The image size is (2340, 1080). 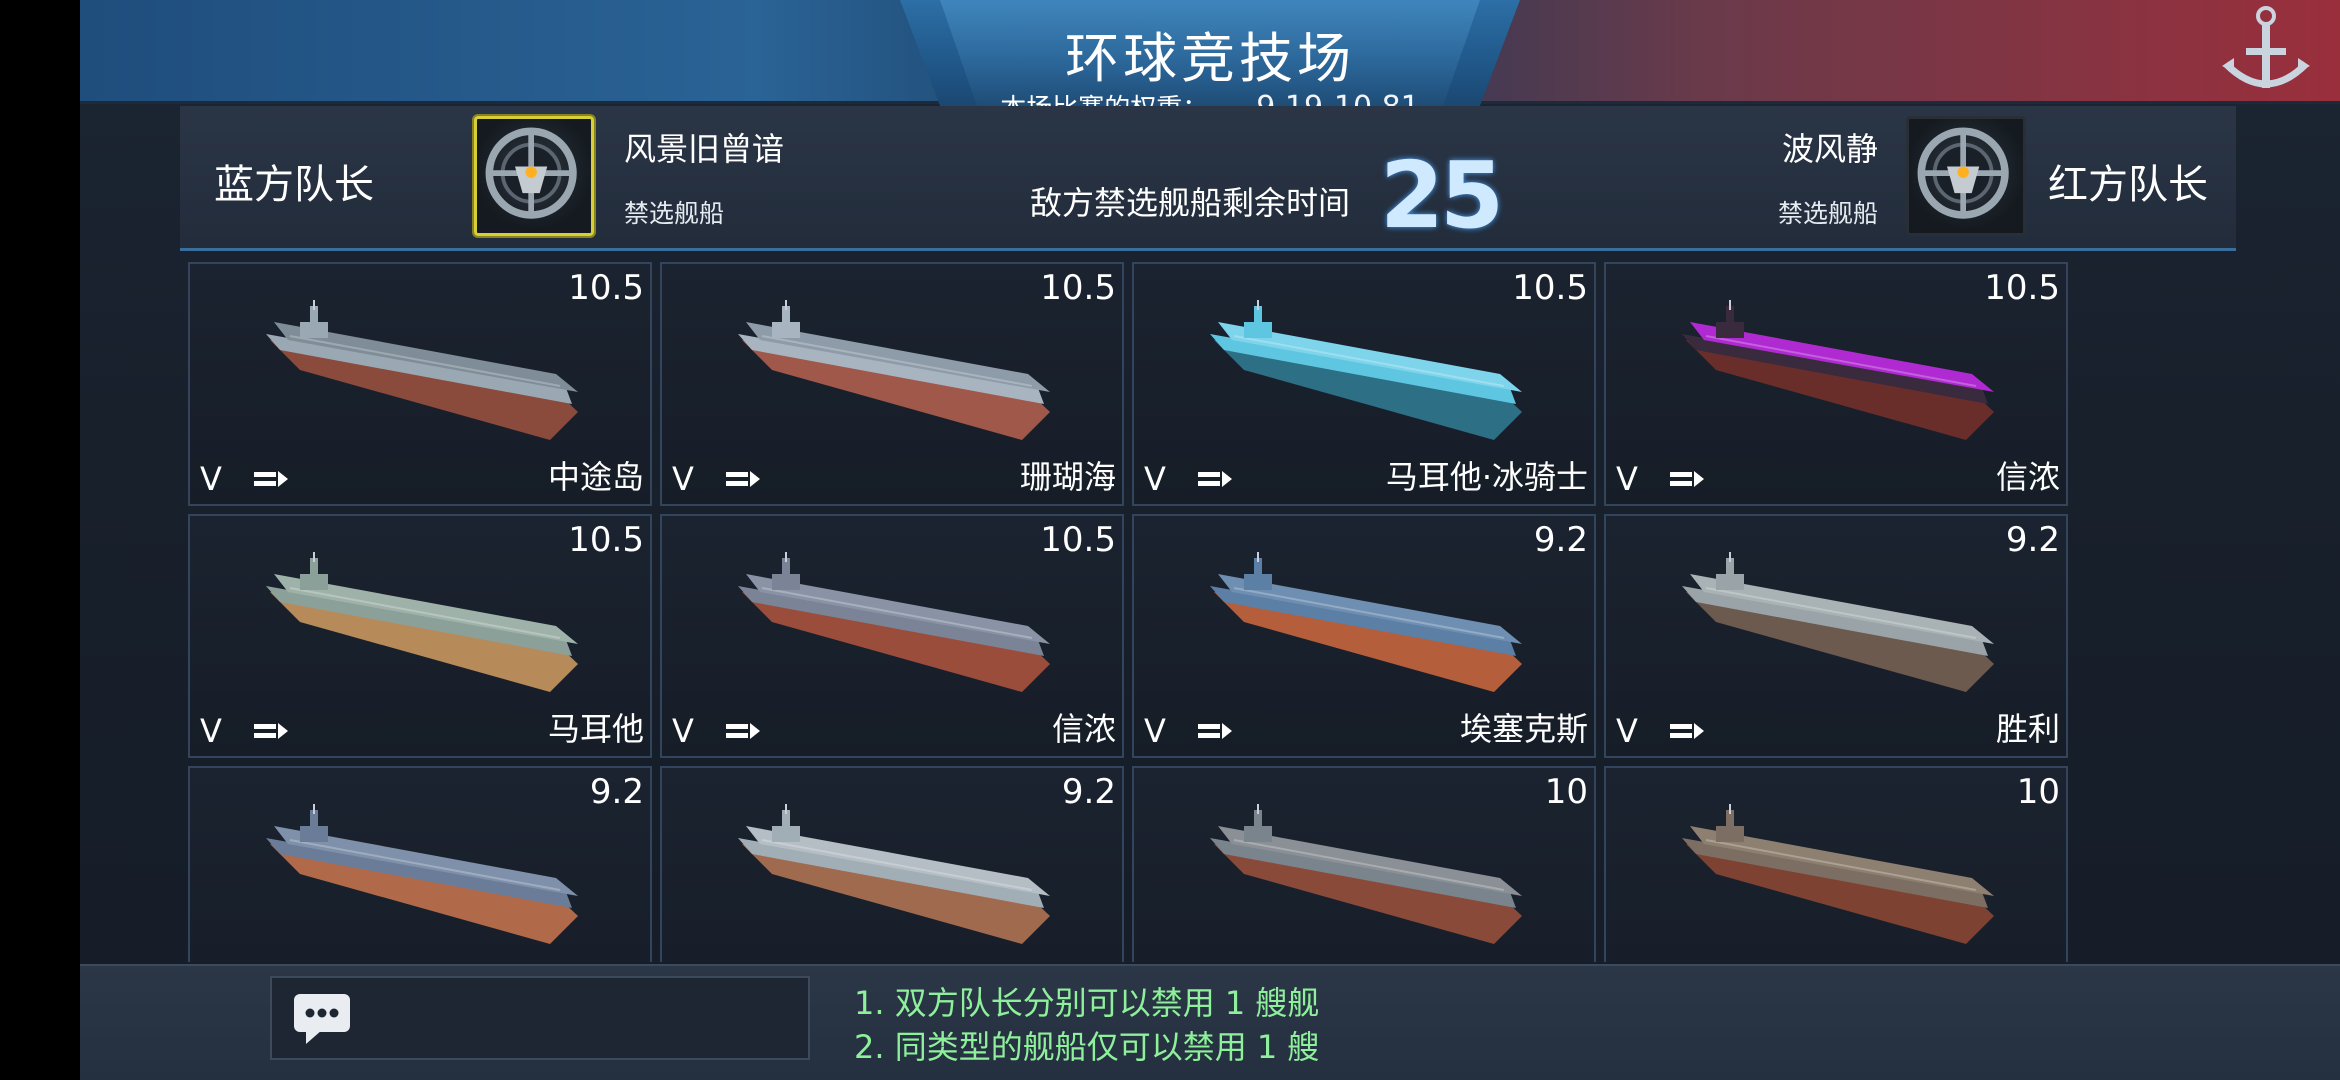 I want to click on ship-name: 胜利, so click(x=2027, y=729).